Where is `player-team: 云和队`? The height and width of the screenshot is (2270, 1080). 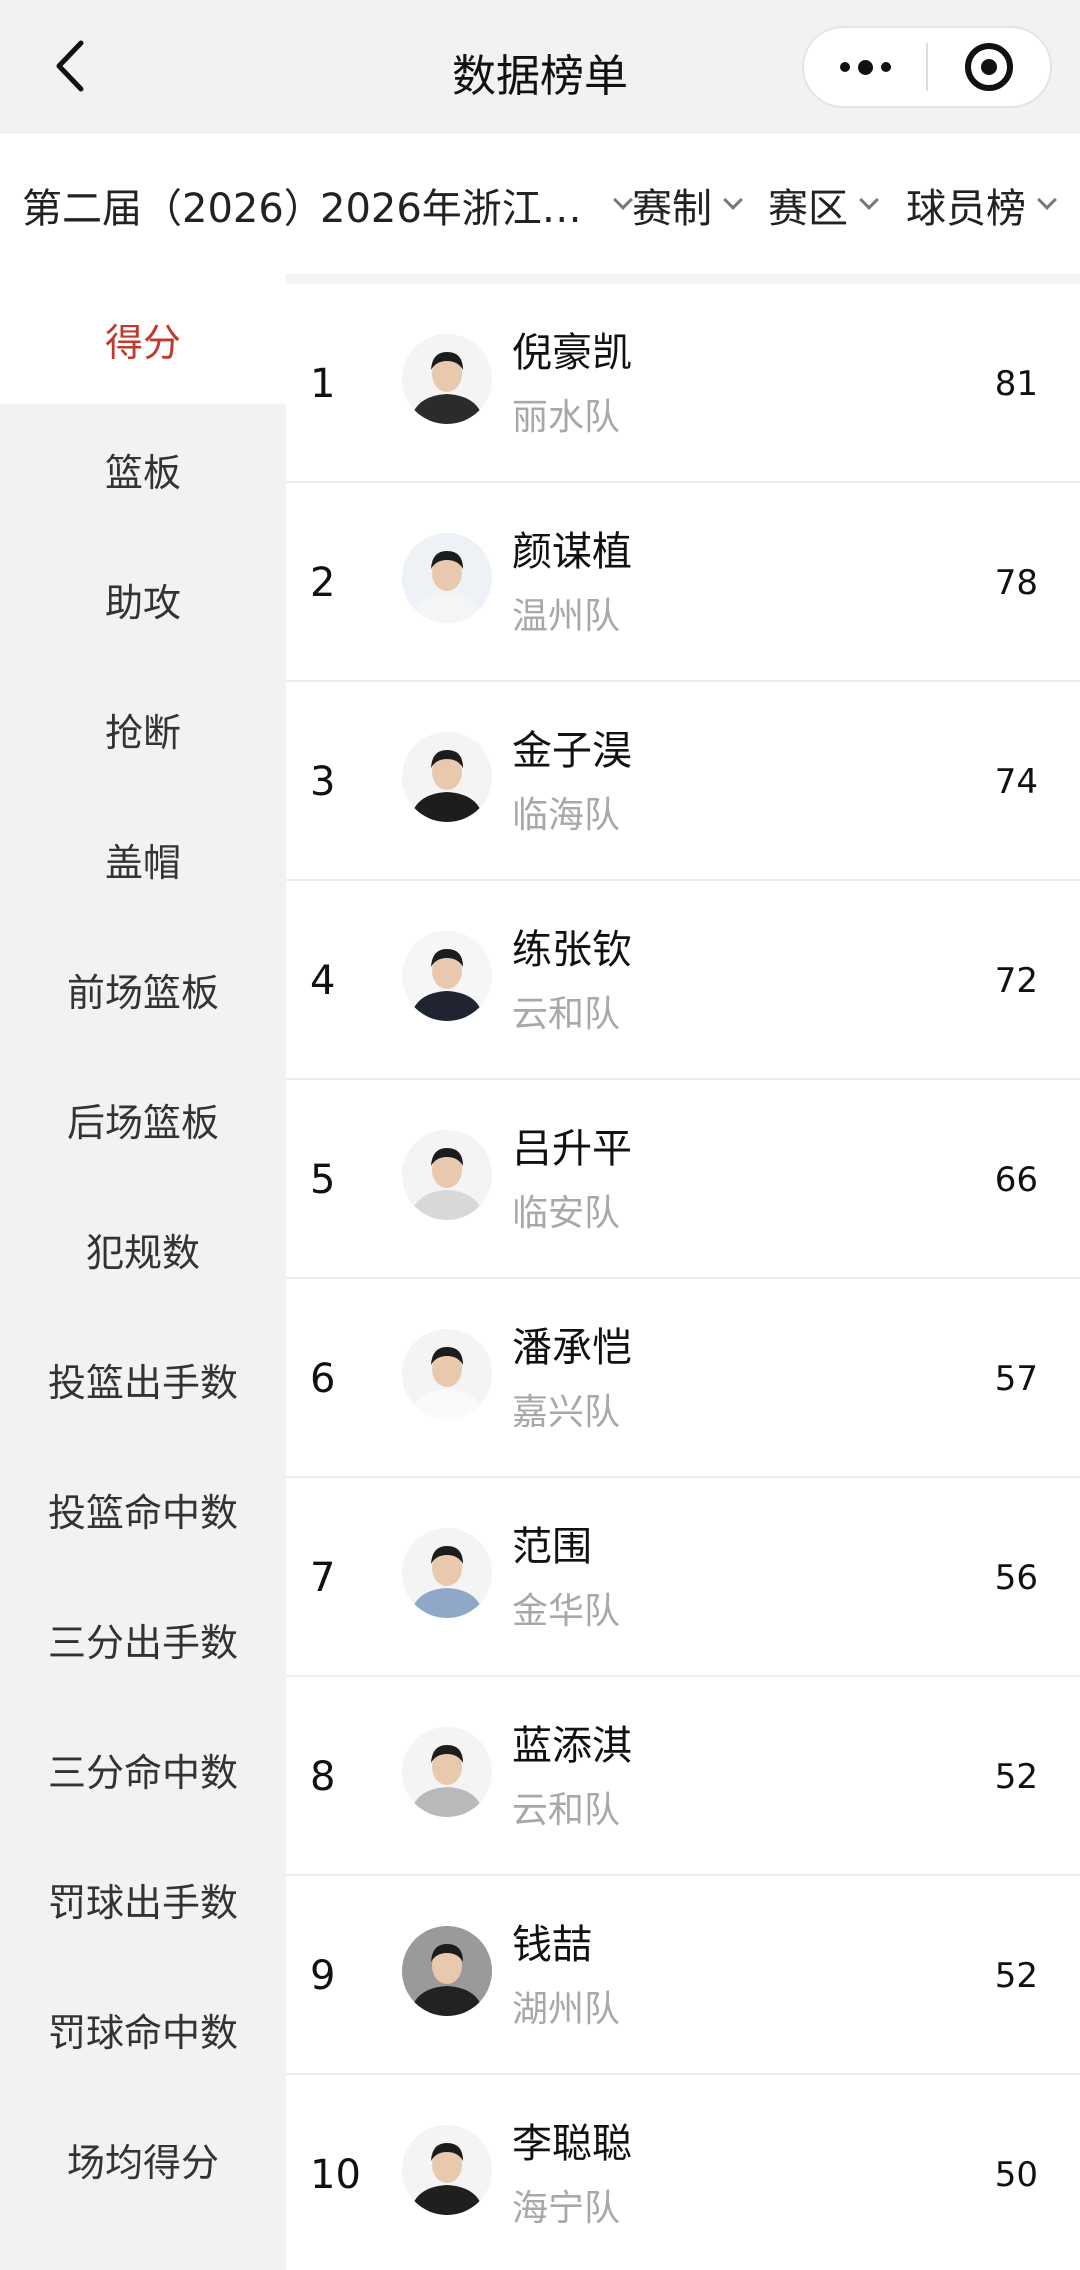 player-team: 云和队 is located at coordinates (566, 1810).